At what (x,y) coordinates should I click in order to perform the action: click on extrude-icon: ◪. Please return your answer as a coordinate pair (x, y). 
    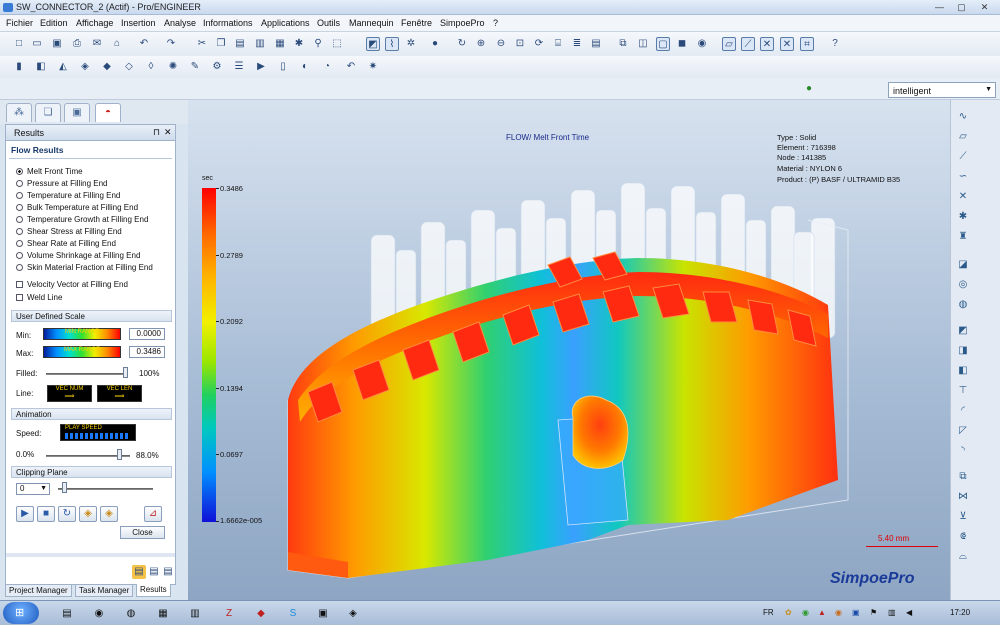
    Looking at the image, I should click on (963, 265).